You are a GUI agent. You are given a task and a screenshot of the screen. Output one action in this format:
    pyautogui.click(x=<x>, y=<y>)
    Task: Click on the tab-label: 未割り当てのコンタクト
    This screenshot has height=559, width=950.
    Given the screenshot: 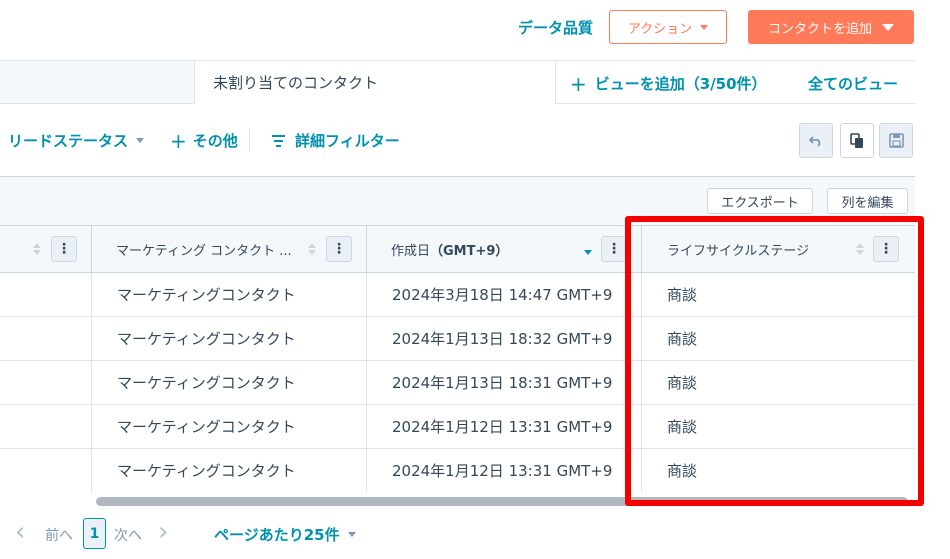 What is the action you would take?
    pyautogui.click(x=296, y=83)
    